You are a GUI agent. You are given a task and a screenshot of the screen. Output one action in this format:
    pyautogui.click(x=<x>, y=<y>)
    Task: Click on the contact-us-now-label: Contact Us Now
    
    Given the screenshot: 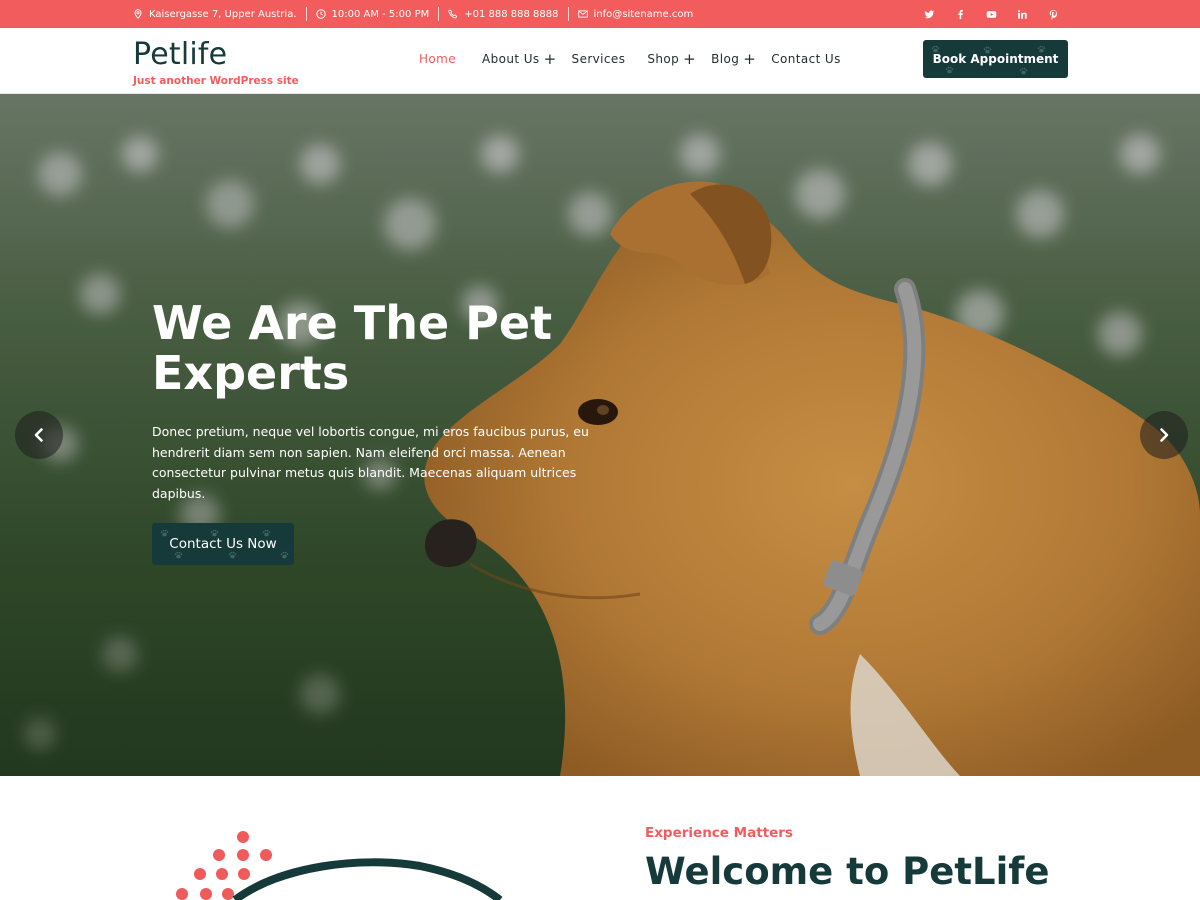 What is the action you would take?
    pyautogui.click(x=223, y=544)
    